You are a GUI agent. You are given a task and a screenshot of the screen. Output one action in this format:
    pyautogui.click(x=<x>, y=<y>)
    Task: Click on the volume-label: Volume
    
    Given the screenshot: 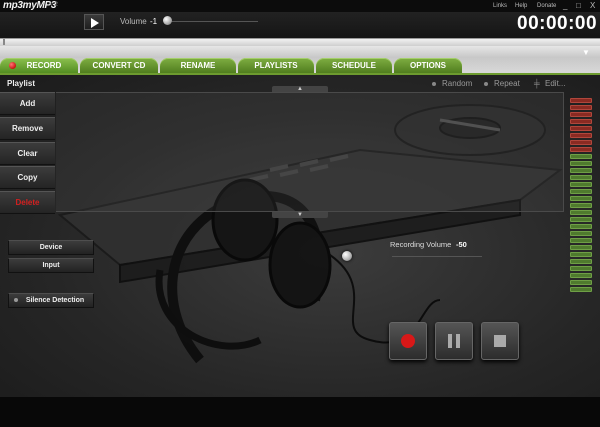 What is the action you would take?
    pyautogui.click(x=133, y=21)
    